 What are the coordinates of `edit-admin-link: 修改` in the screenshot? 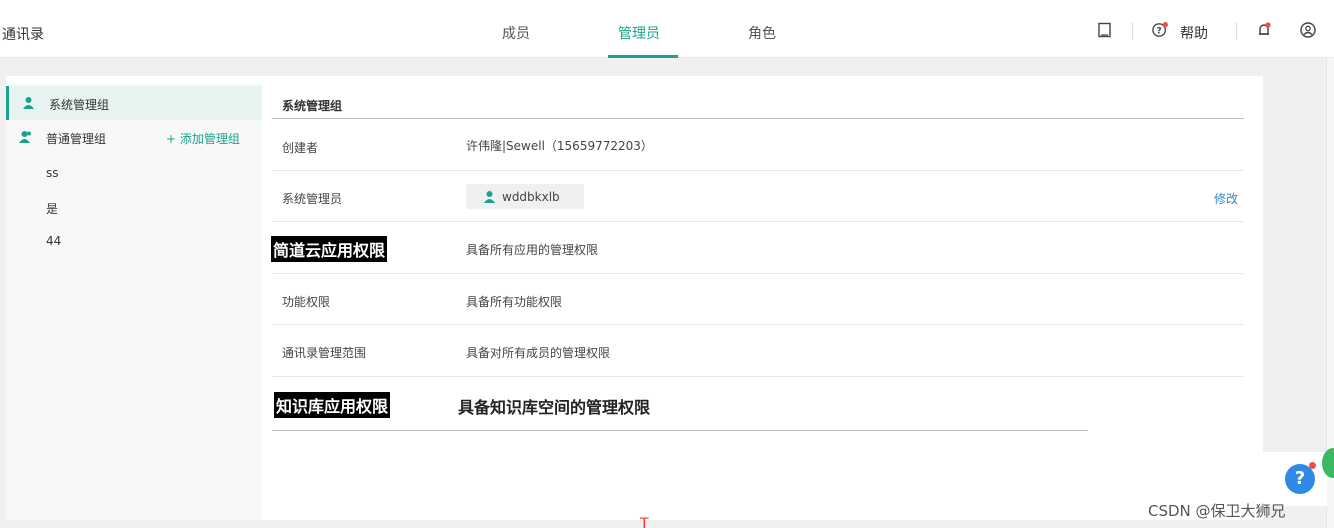 It's located at (1226, 198).